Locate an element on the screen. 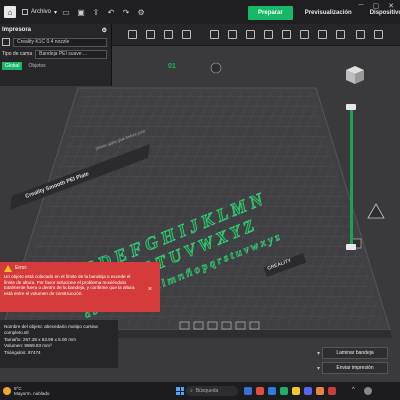 This screenshot has height=400, width=400. windows-start-icon is located at coordinates (180, 391).